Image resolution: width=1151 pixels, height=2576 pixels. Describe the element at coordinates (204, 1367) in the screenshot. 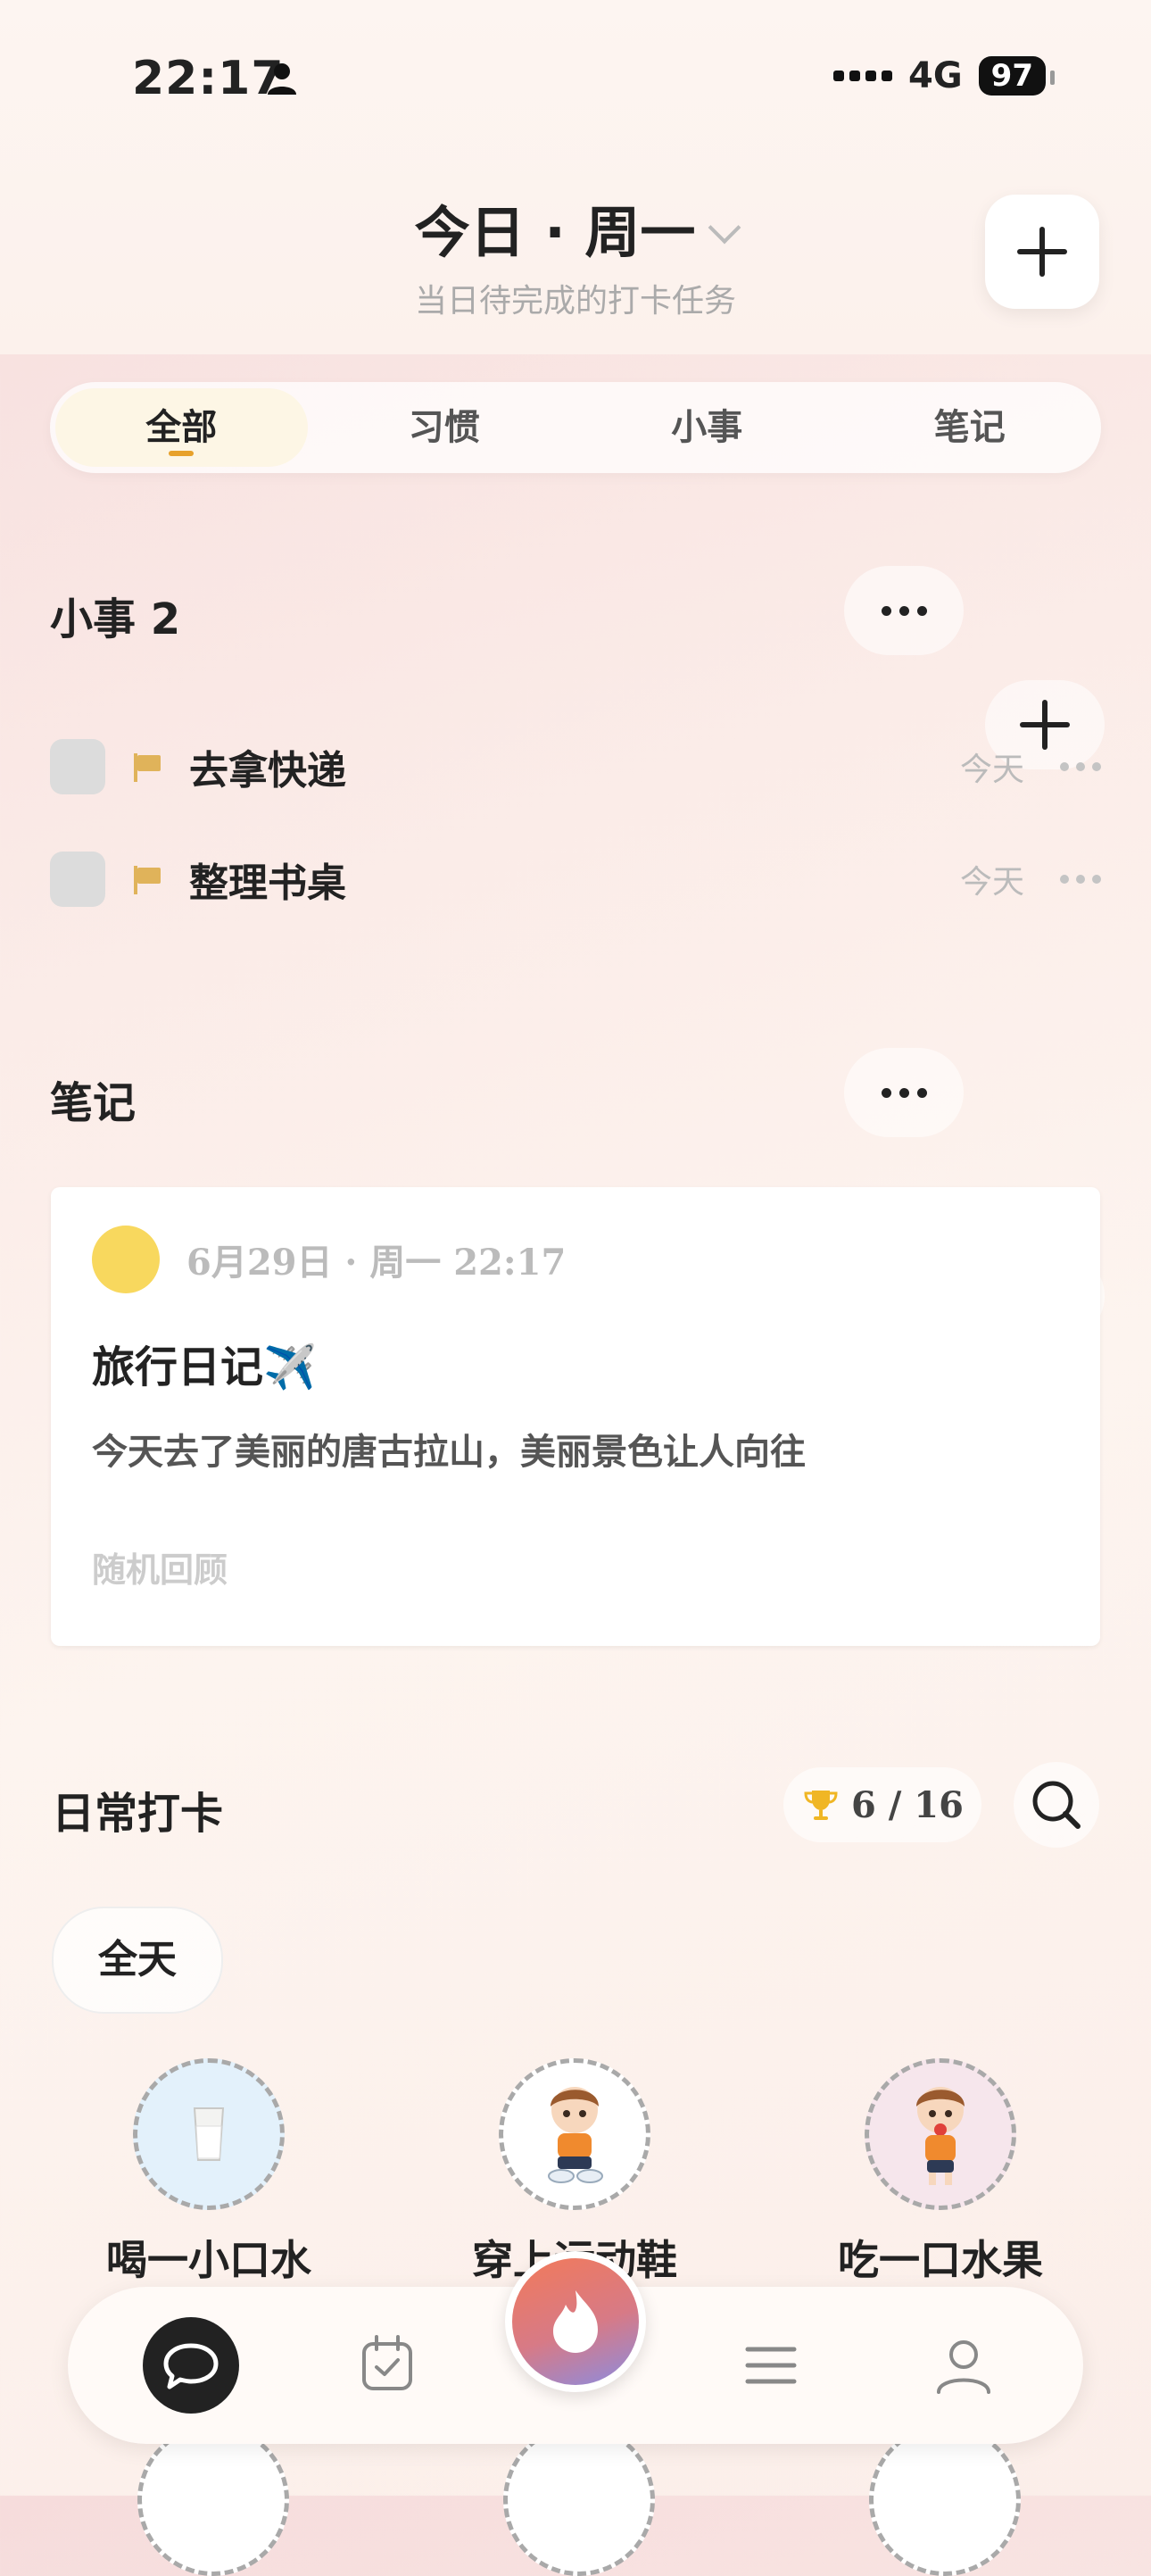

I see `note-title: 旅行日记✈️` at that location.